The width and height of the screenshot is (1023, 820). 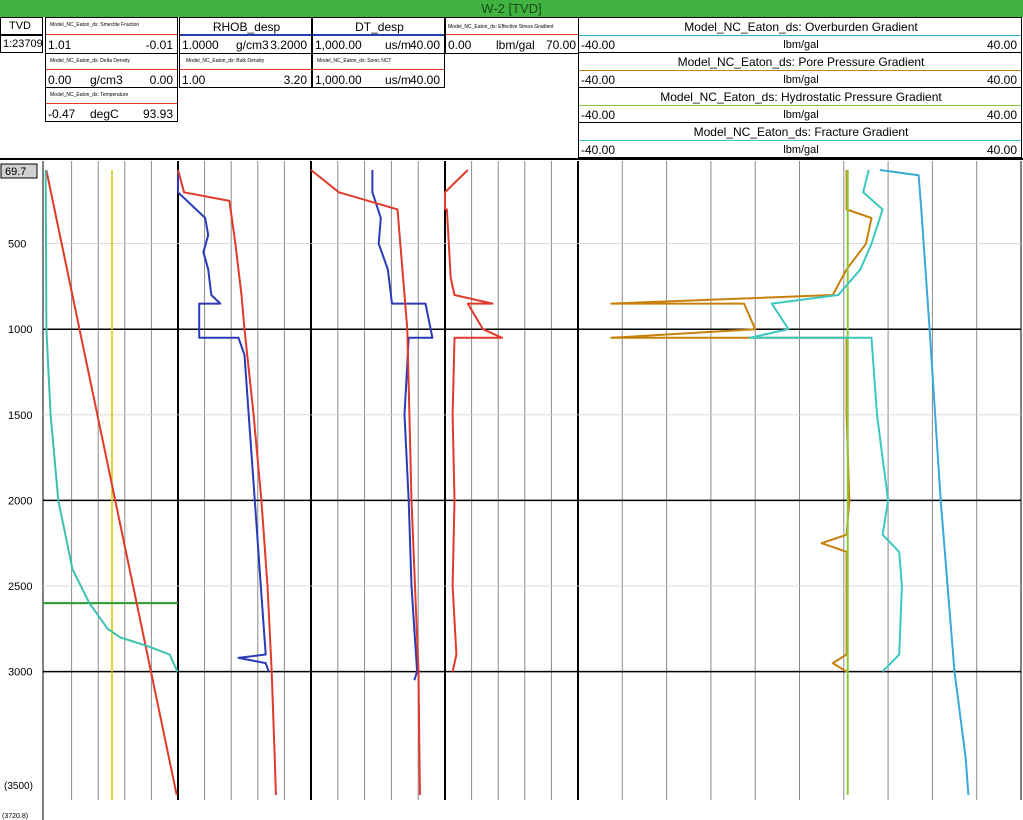 What do you see at coordinates (15, 816) in the screenshot?
I see `last-depth-label: (3720.8)` at bounding box center [15, 816].